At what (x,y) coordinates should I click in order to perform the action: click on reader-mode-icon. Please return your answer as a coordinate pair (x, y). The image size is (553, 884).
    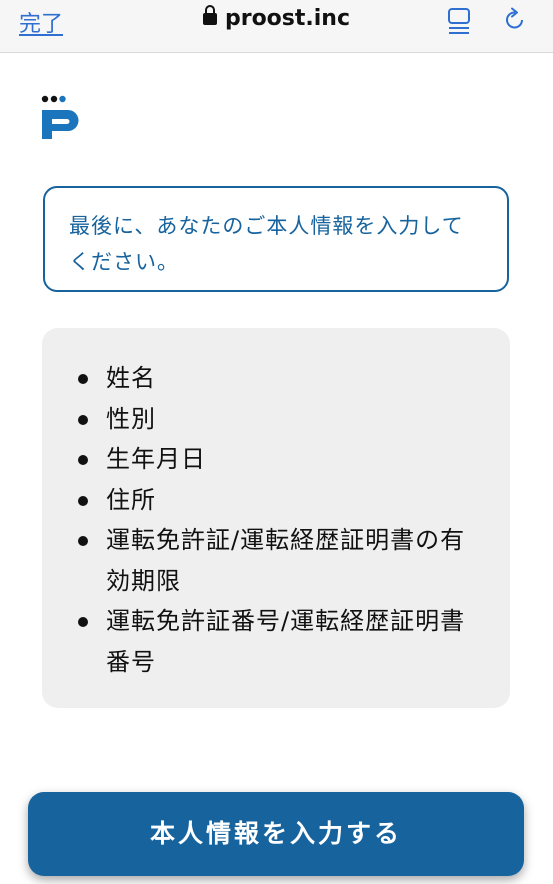
    Looking at the image, I should click on (460, 21).